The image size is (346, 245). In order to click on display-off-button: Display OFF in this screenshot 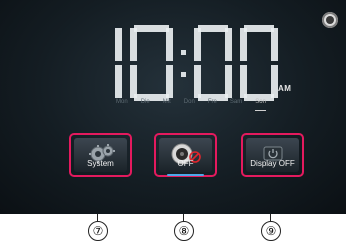, I will do `click(272, 155)`.